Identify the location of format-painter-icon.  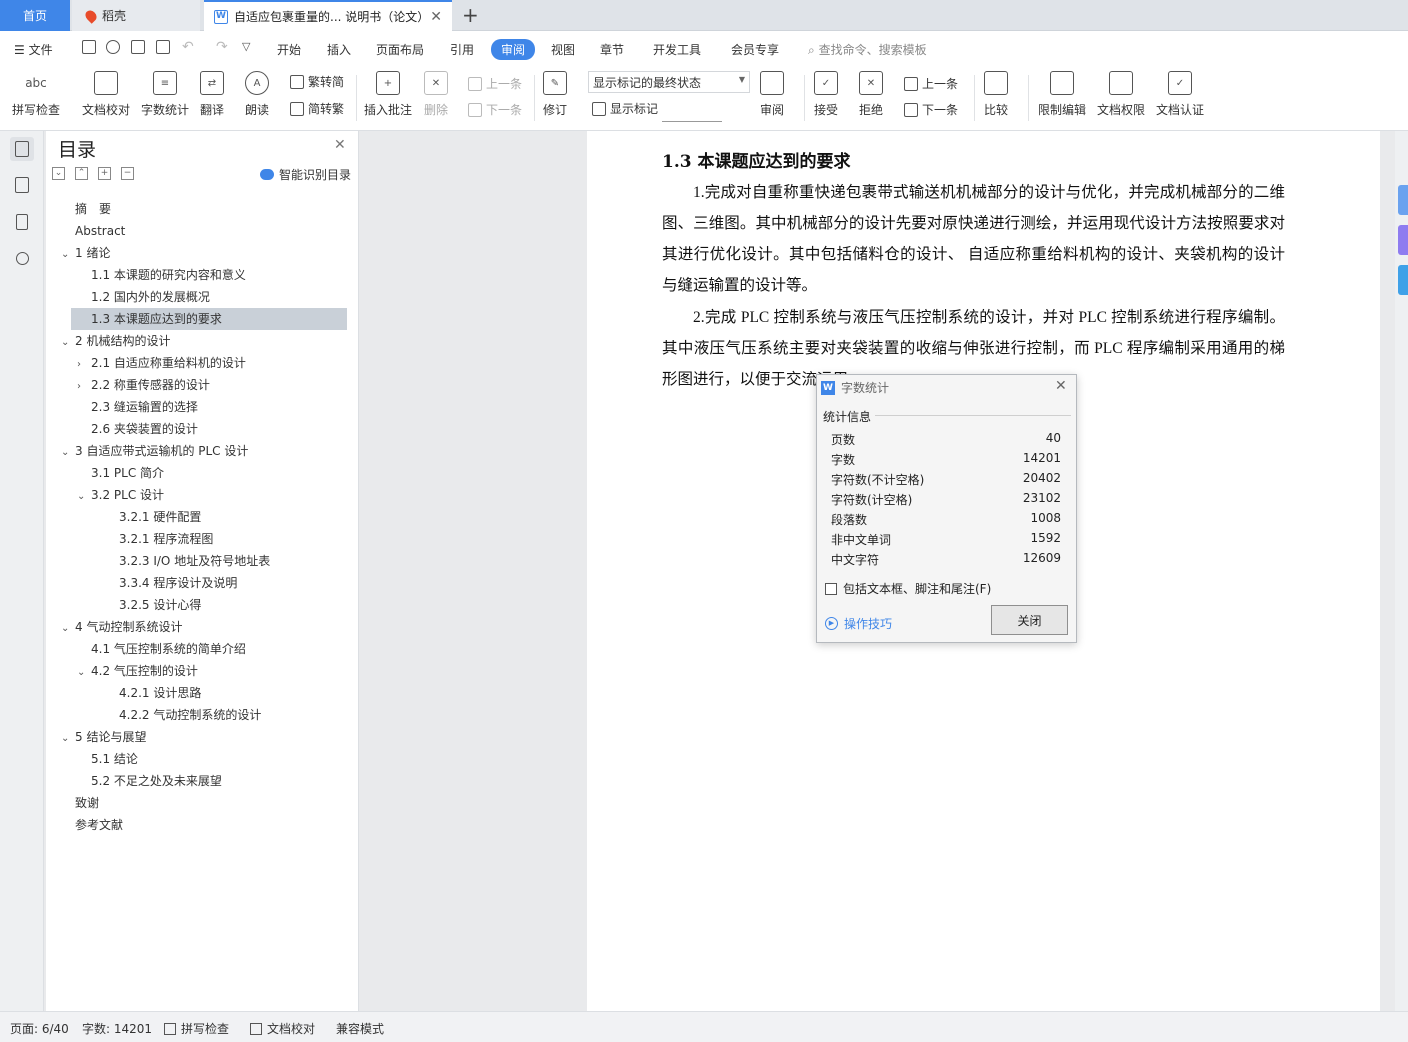
(113, 47).